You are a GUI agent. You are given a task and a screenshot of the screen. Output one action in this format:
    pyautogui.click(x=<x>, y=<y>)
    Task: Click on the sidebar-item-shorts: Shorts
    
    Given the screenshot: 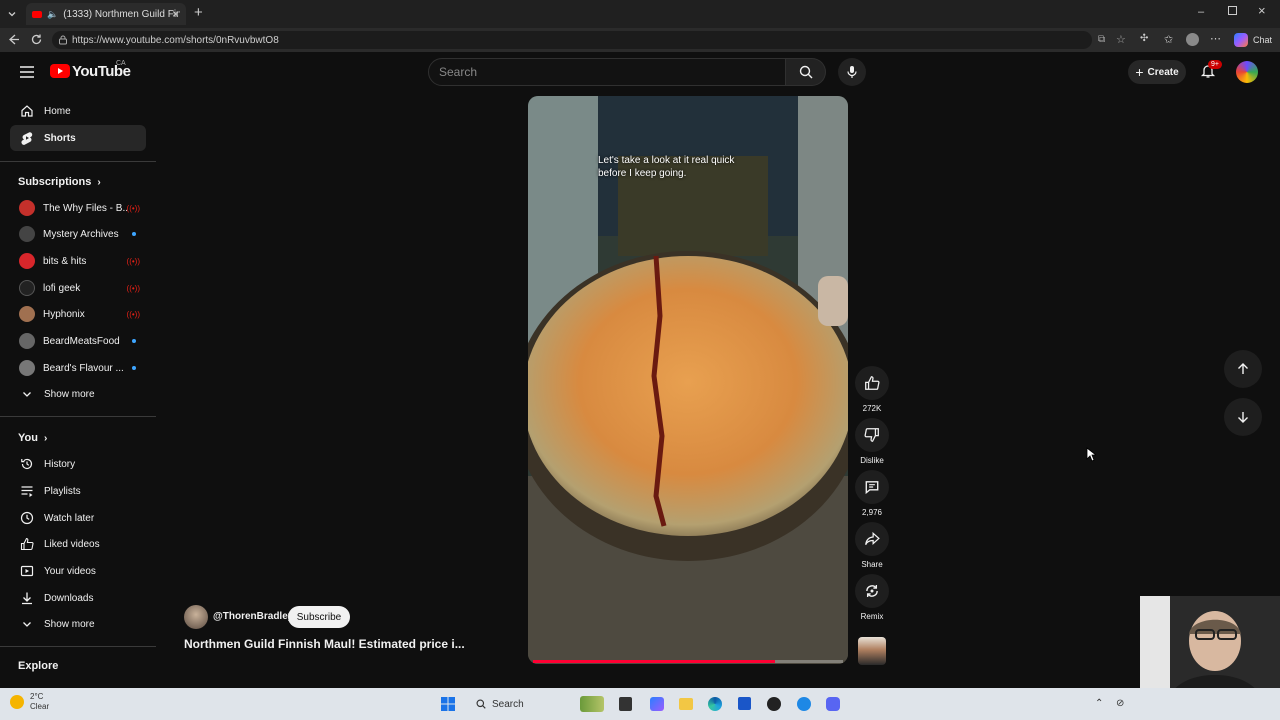 What is the action you would take?
    pyautogui.click(x=78, y=138)
    